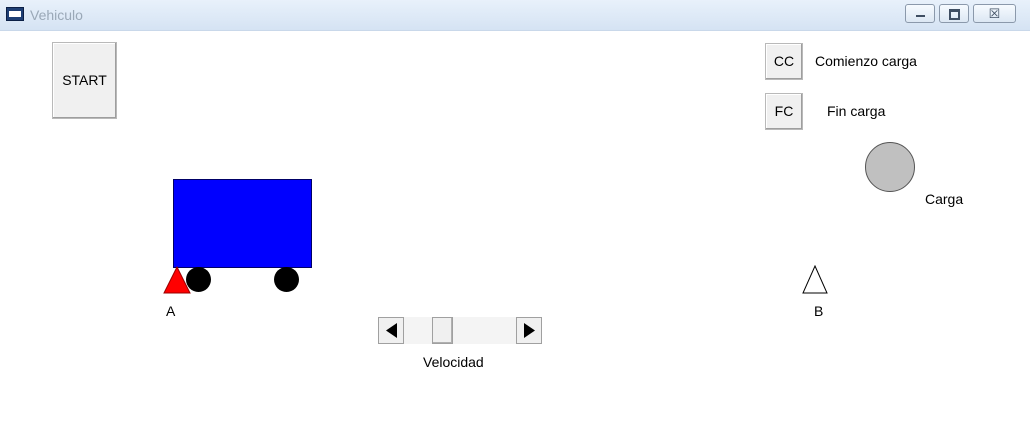 This screenshot has height=427, width=1030. What do you see at coordinates (866, 61) in the screenshot?
I see `comienzo-carga-label: Comienzo carga` at bounding box center [866, 61].